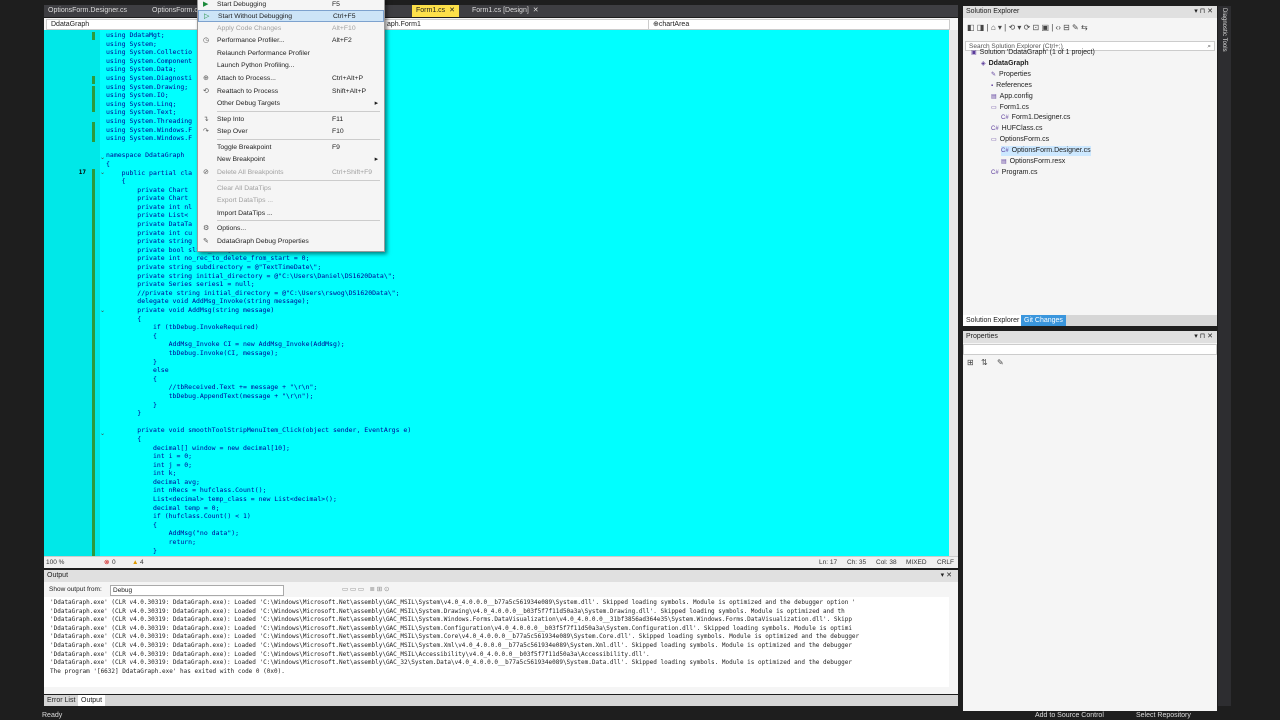 Image resolution: width=1280 pixels, height=720 pixels. What do you see at coordinates (945, 562) in the screenshot?
I see `eol-indicator: CRLF` at bounding box center [945, 562].